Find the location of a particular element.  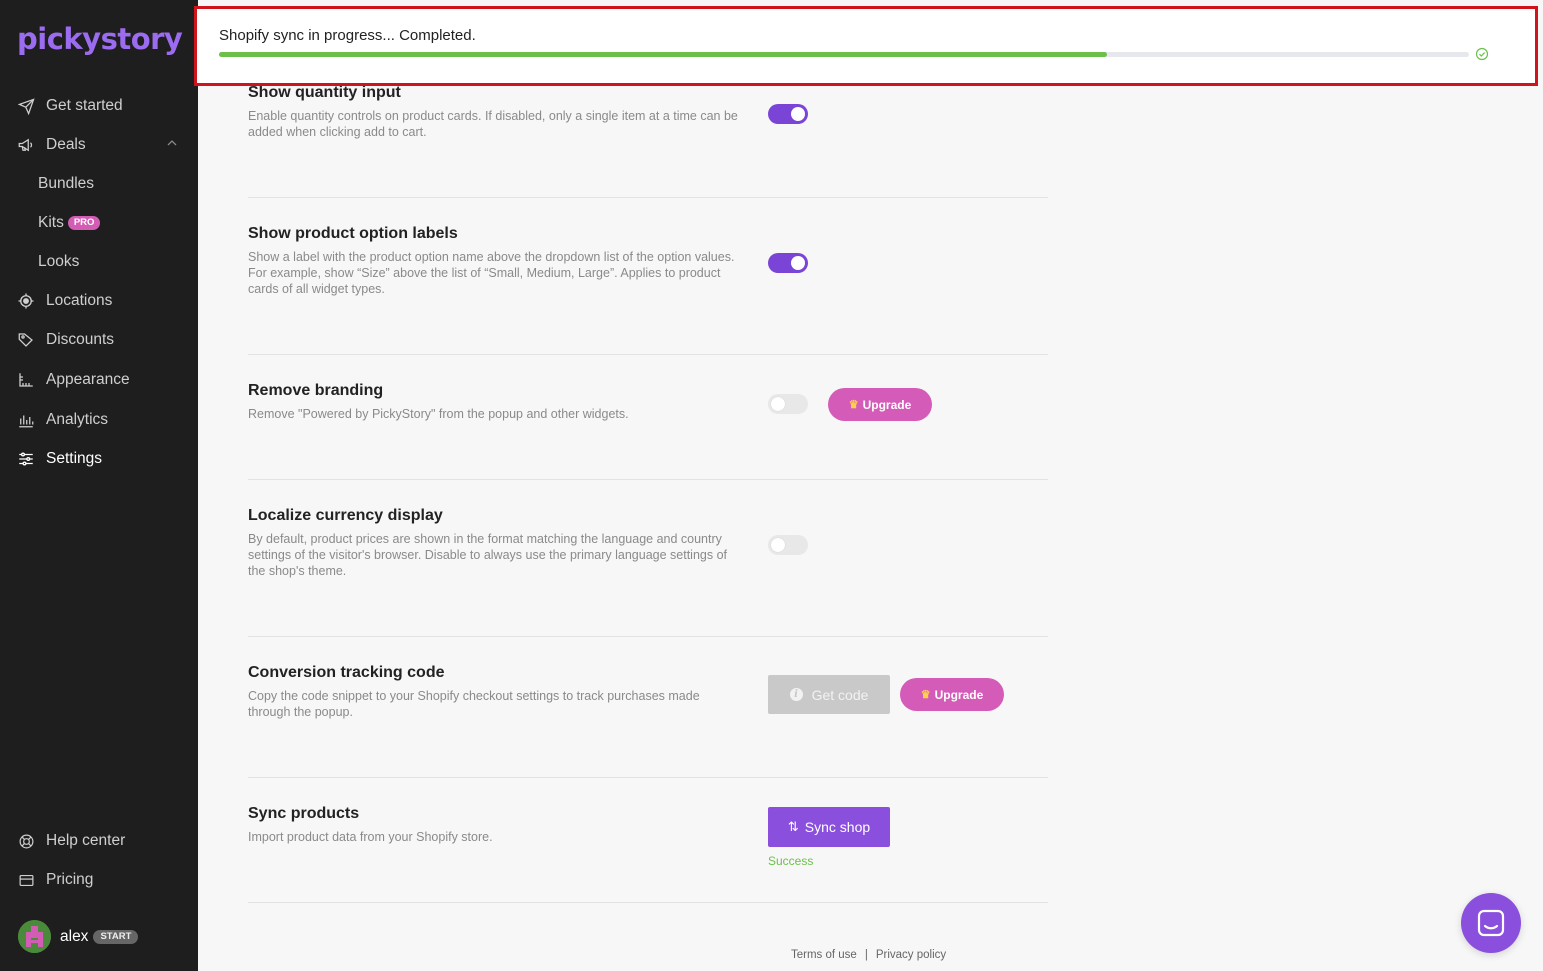

sidebar-item-get-started: Get started is located at coordinates (69, 106).